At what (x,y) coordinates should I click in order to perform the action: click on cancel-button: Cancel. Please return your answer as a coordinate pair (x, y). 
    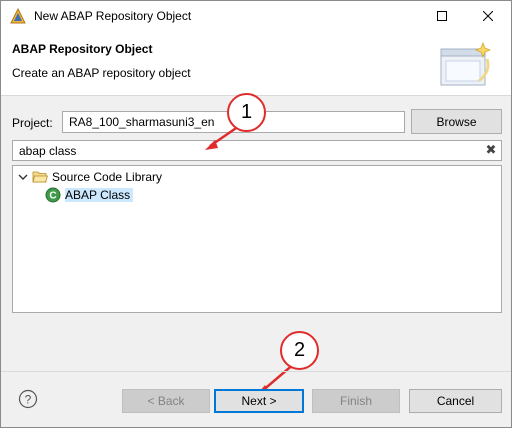
    Looking at the image, I should click on (455, 401).